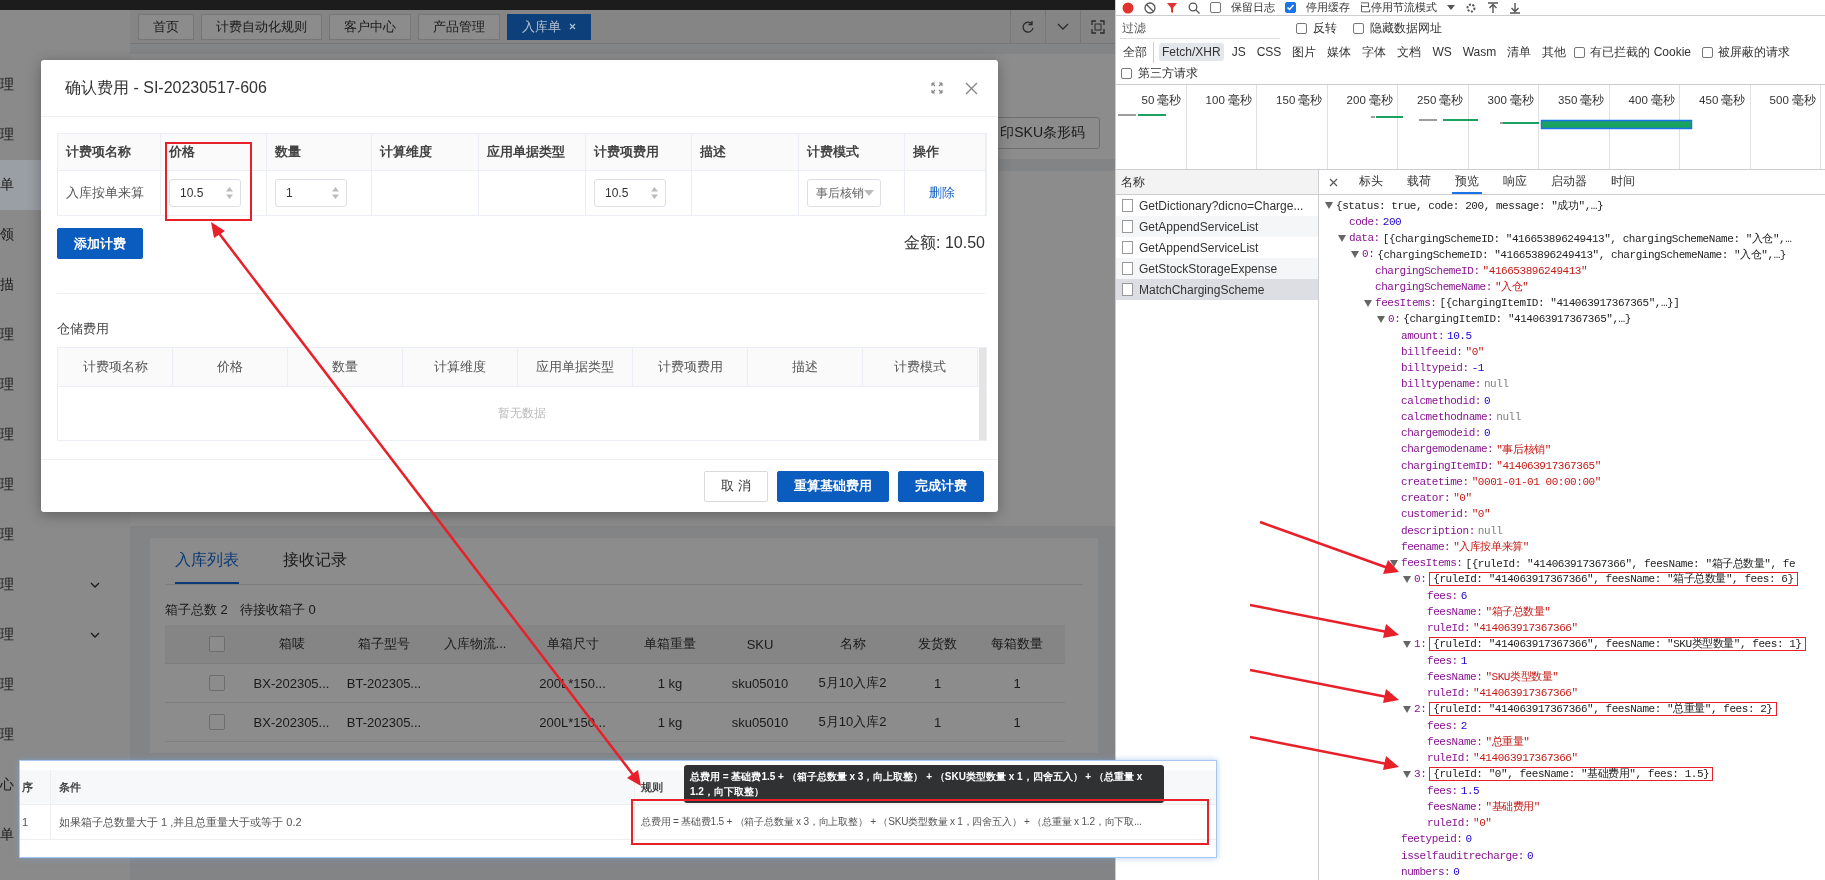 This screenshot has height=880, width=1825. I want to click on search-icon, so click(1194, 7).